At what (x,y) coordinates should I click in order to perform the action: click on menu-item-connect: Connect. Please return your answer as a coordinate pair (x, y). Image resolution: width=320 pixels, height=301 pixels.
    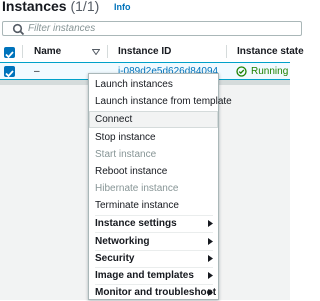
    Looking at the image, I should click on (153, 119).